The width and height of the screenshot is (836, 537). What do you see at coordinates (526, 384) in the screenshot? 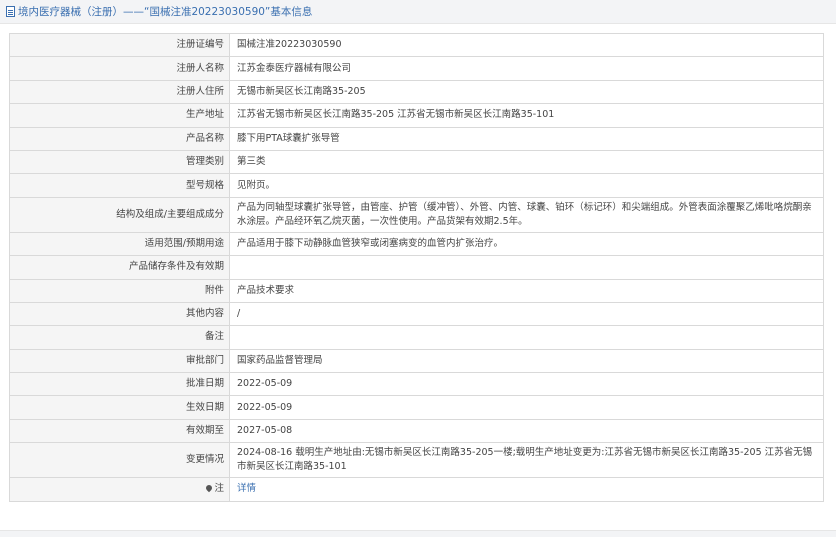
I see `row-value-approval-date: 2022-05-09` at bounding box center [526, 384].